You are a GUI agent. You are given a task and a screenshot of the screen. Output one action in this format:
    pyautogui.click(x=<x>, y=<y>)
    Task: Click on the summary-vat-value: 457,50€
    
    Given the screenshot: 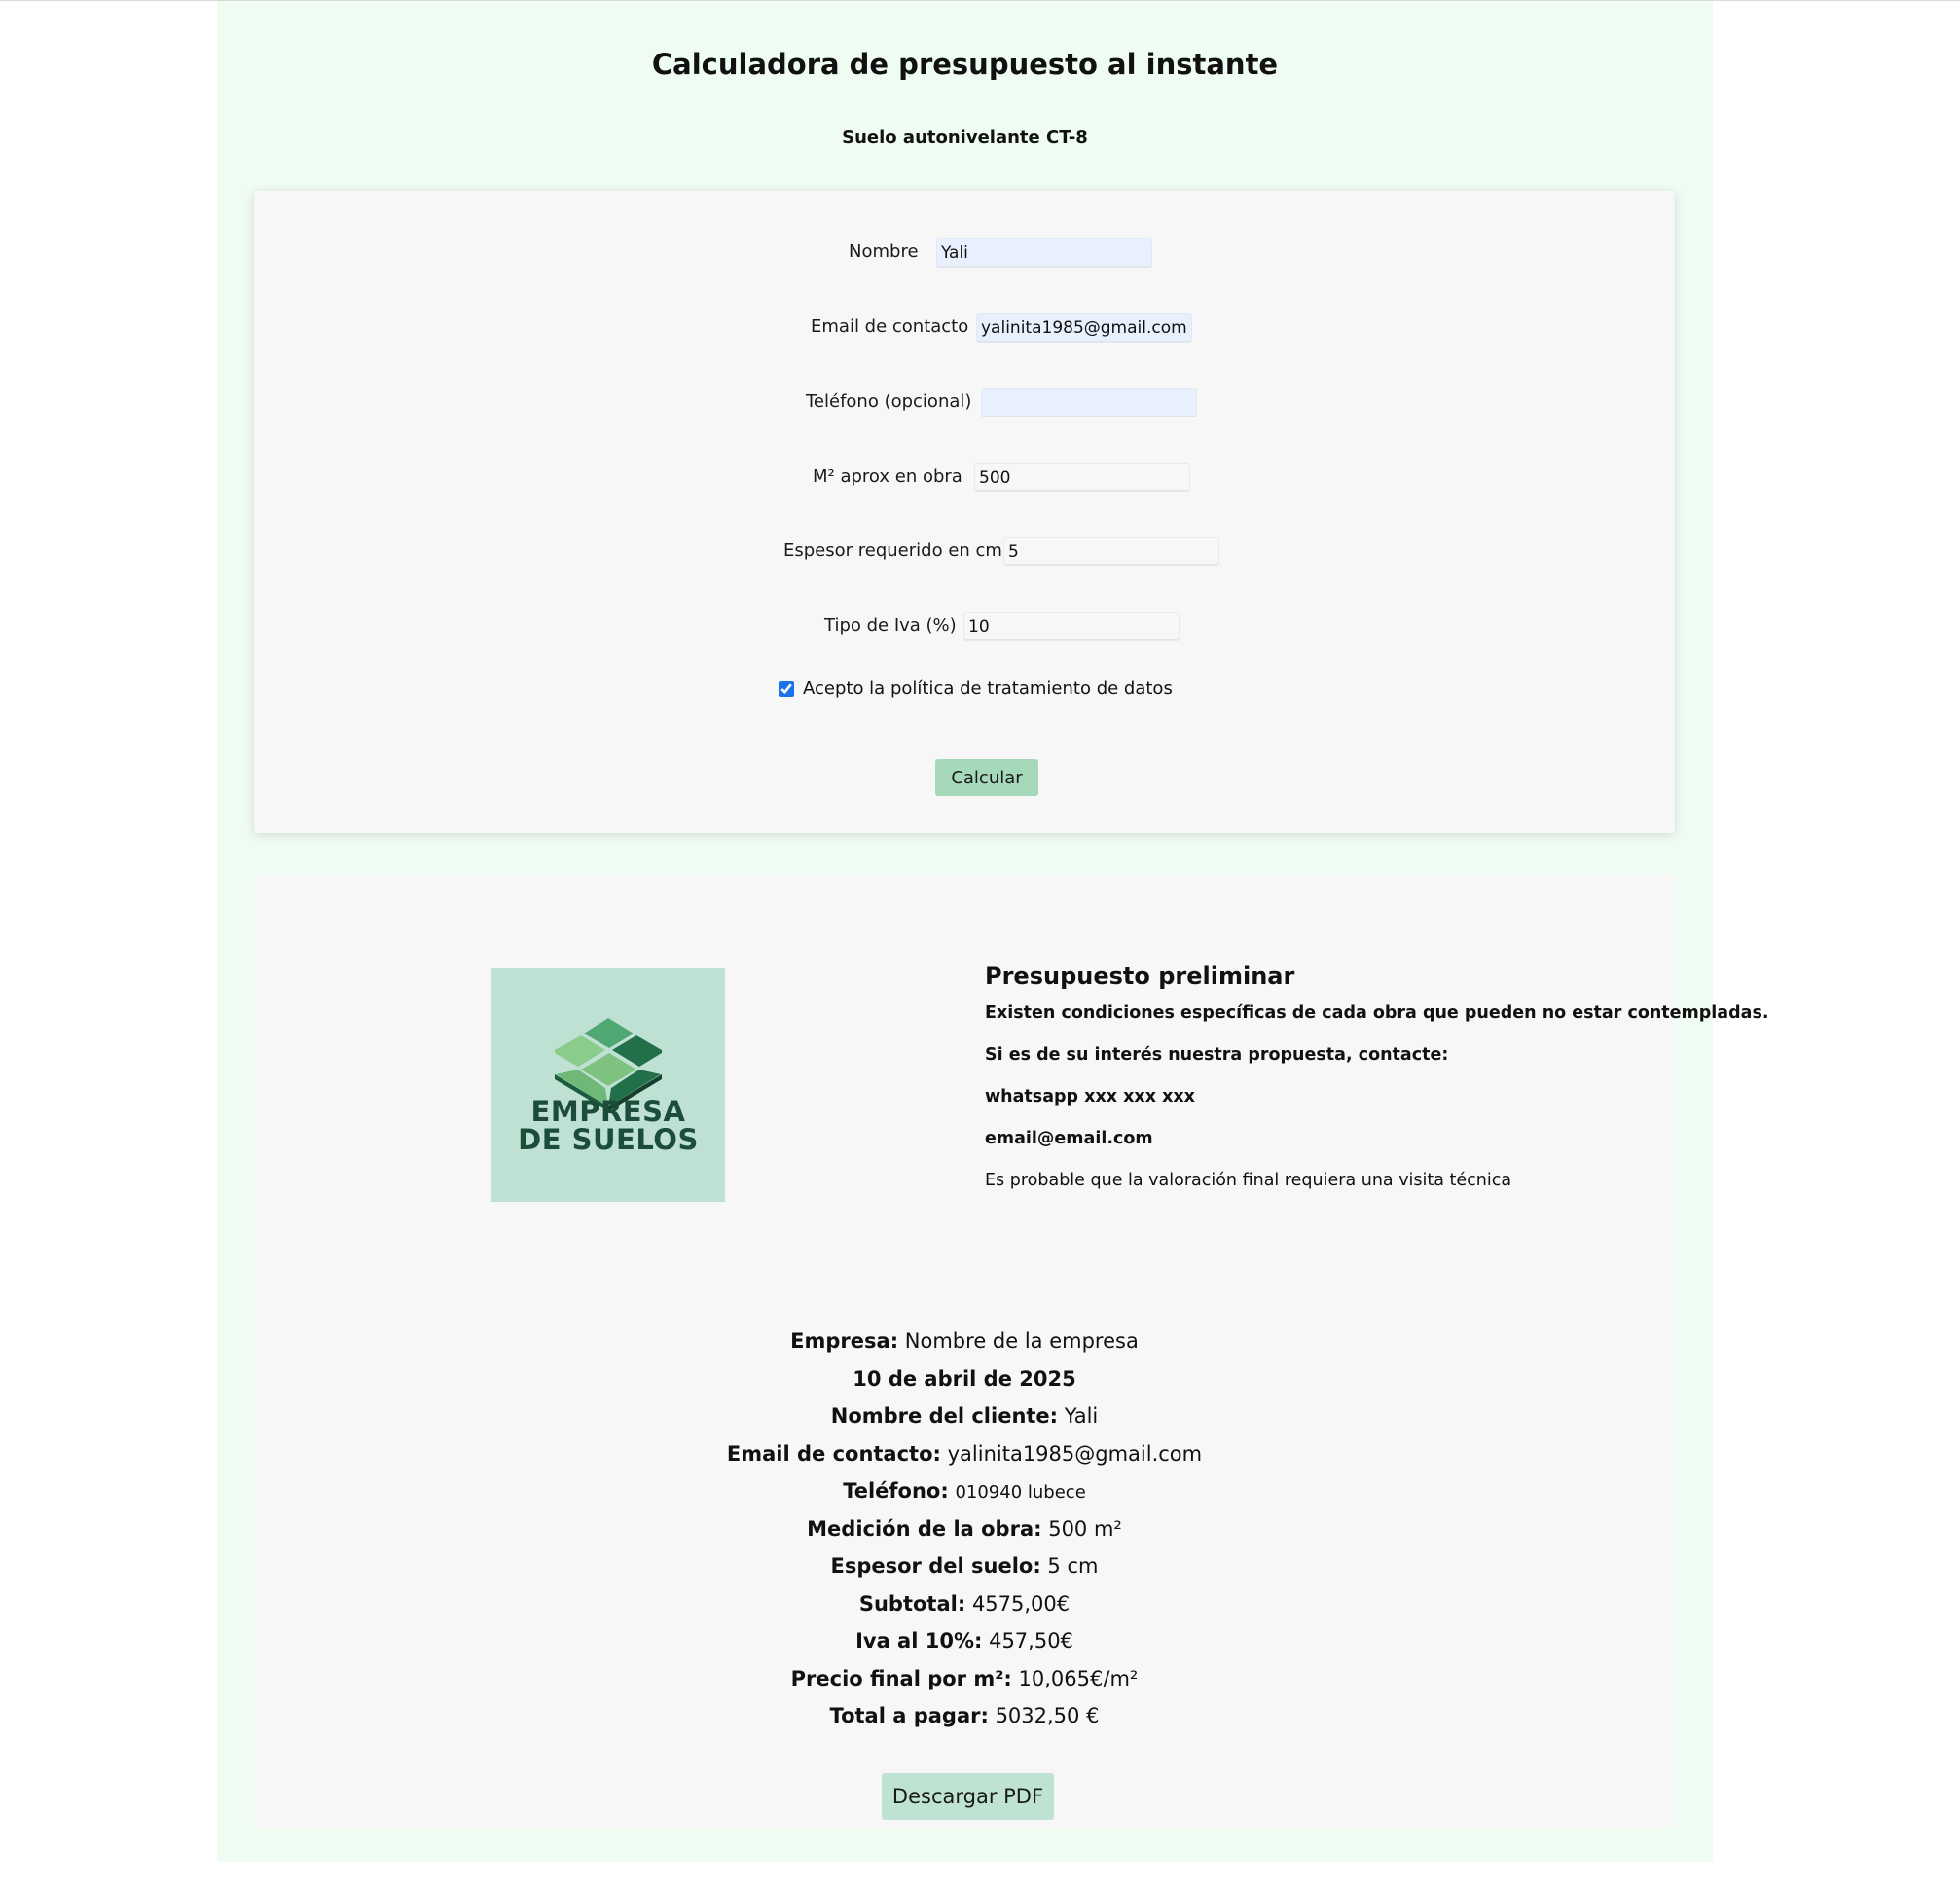 What is the action you would take?
    pyautogui.click(x=1031, y=1640)
    